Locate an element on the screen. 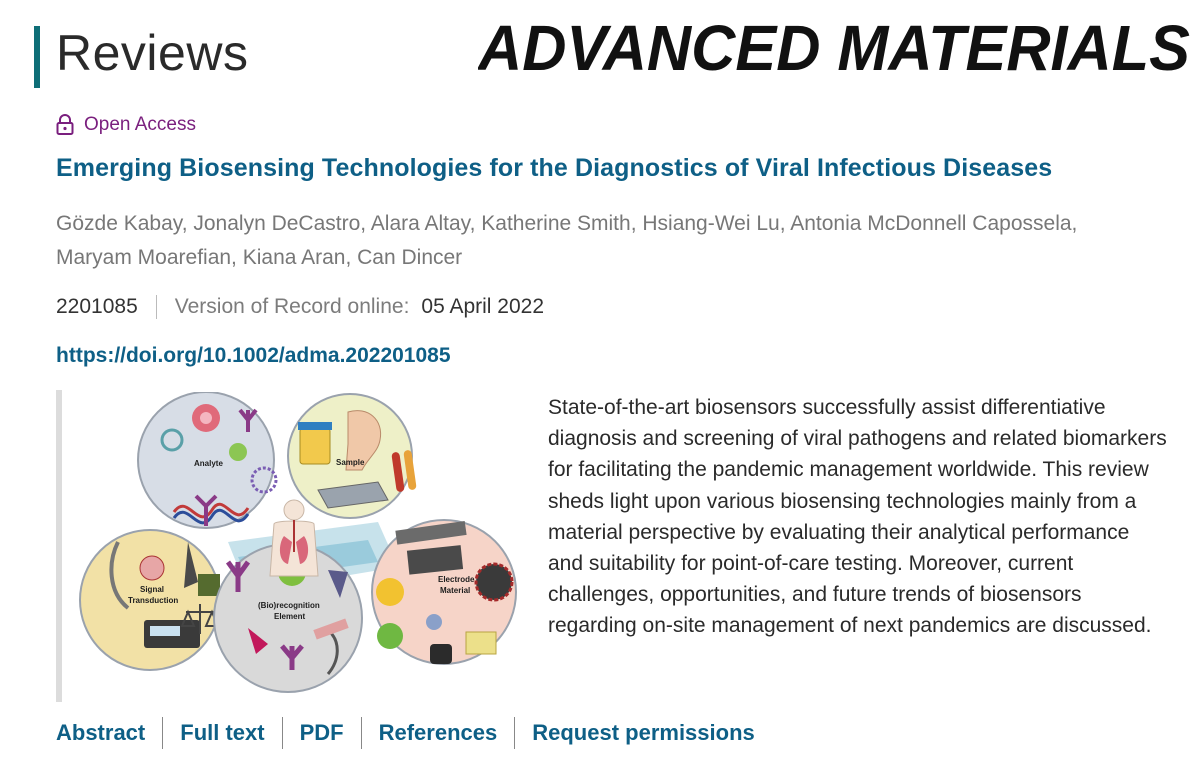 The image size is (1200, 774). section-title: Reviews is located at coordinates (152, 53).